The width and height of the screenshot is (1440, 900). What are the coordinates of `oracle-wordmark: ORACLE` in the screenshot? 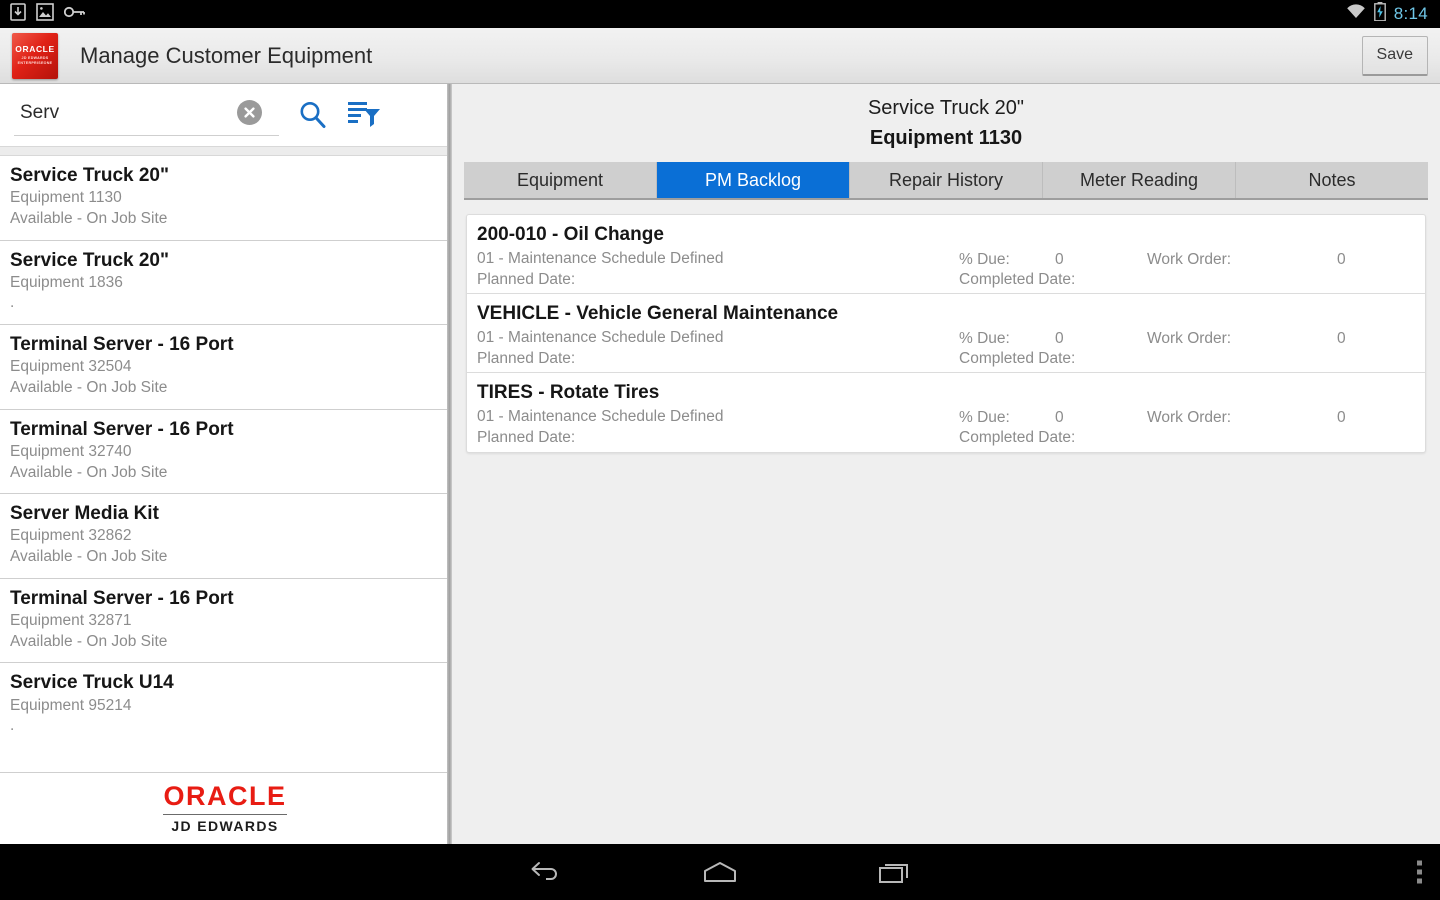 It's located at (225, 796).